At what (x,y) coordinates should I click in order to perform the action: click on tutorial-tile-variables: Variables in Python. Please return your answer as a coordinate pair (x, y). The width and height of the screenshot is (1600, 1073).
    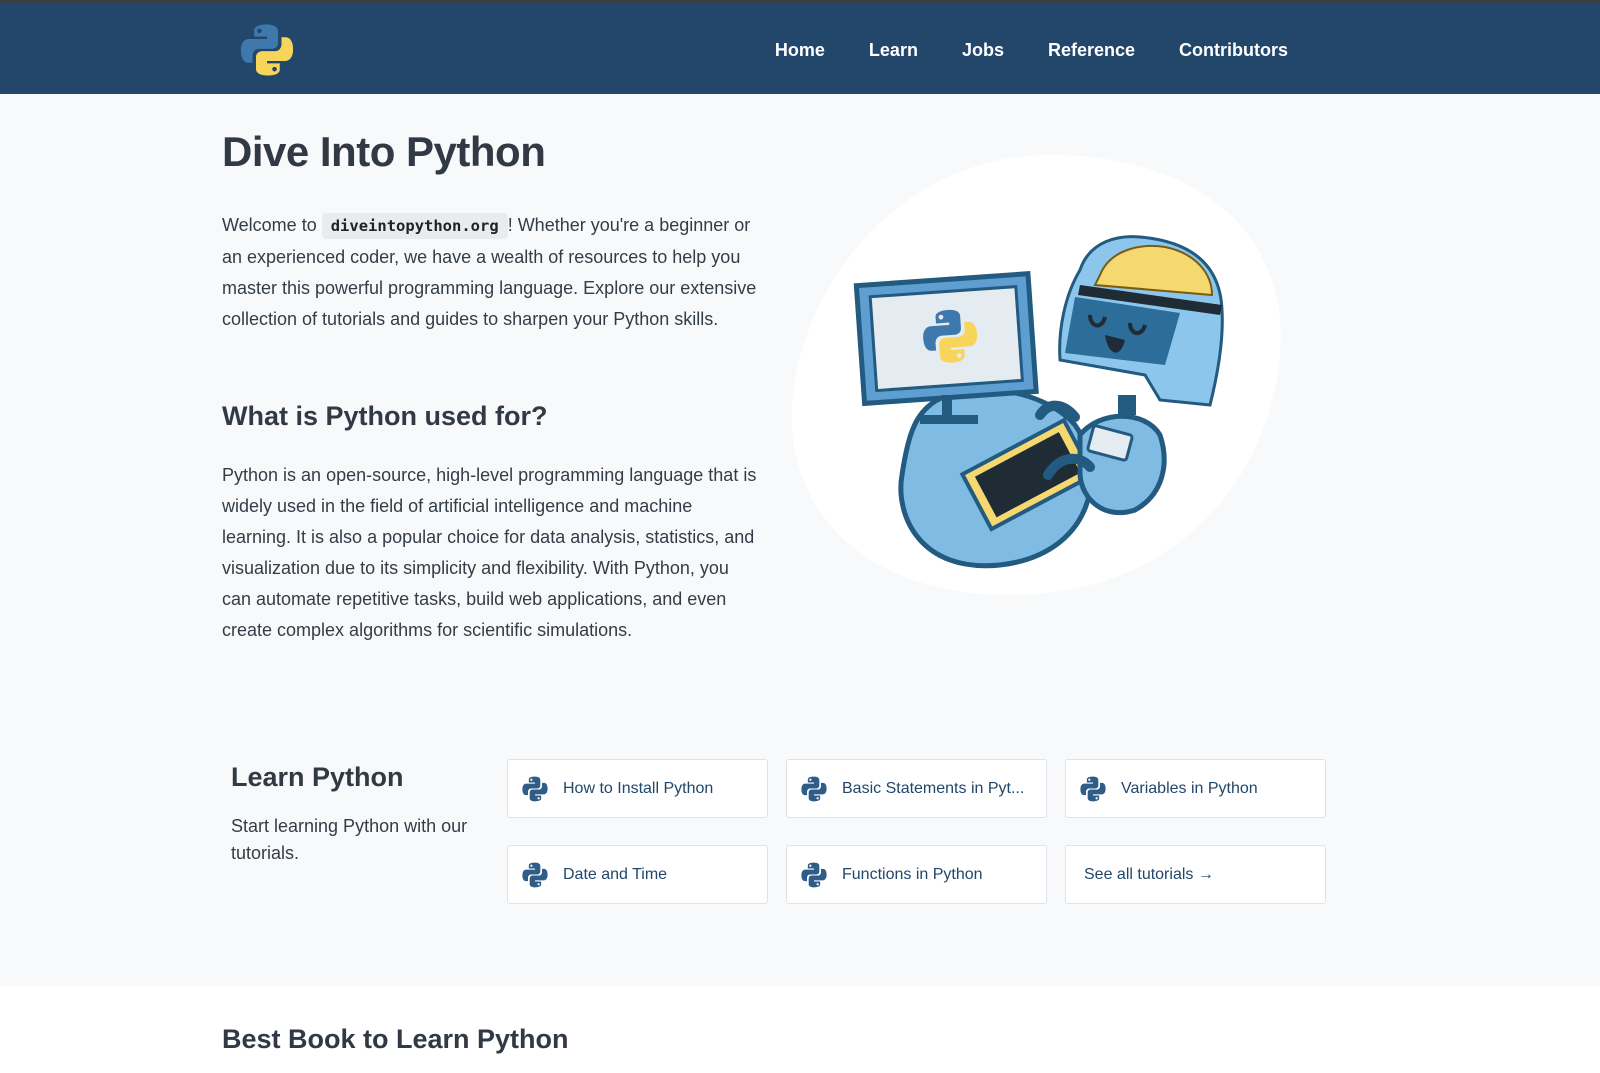
    Looking at the image, I should click on (1195, 788).